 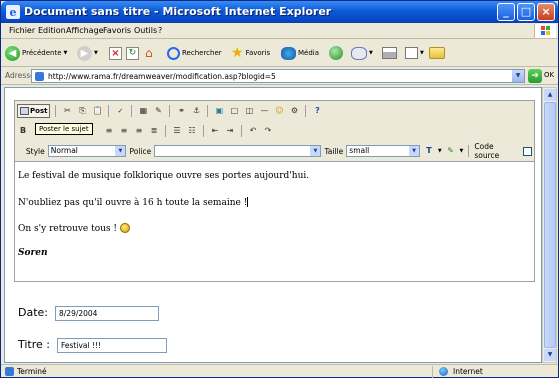 I want to click on back-button: ◀ Précédente ▼, so click(x=36, y=53).